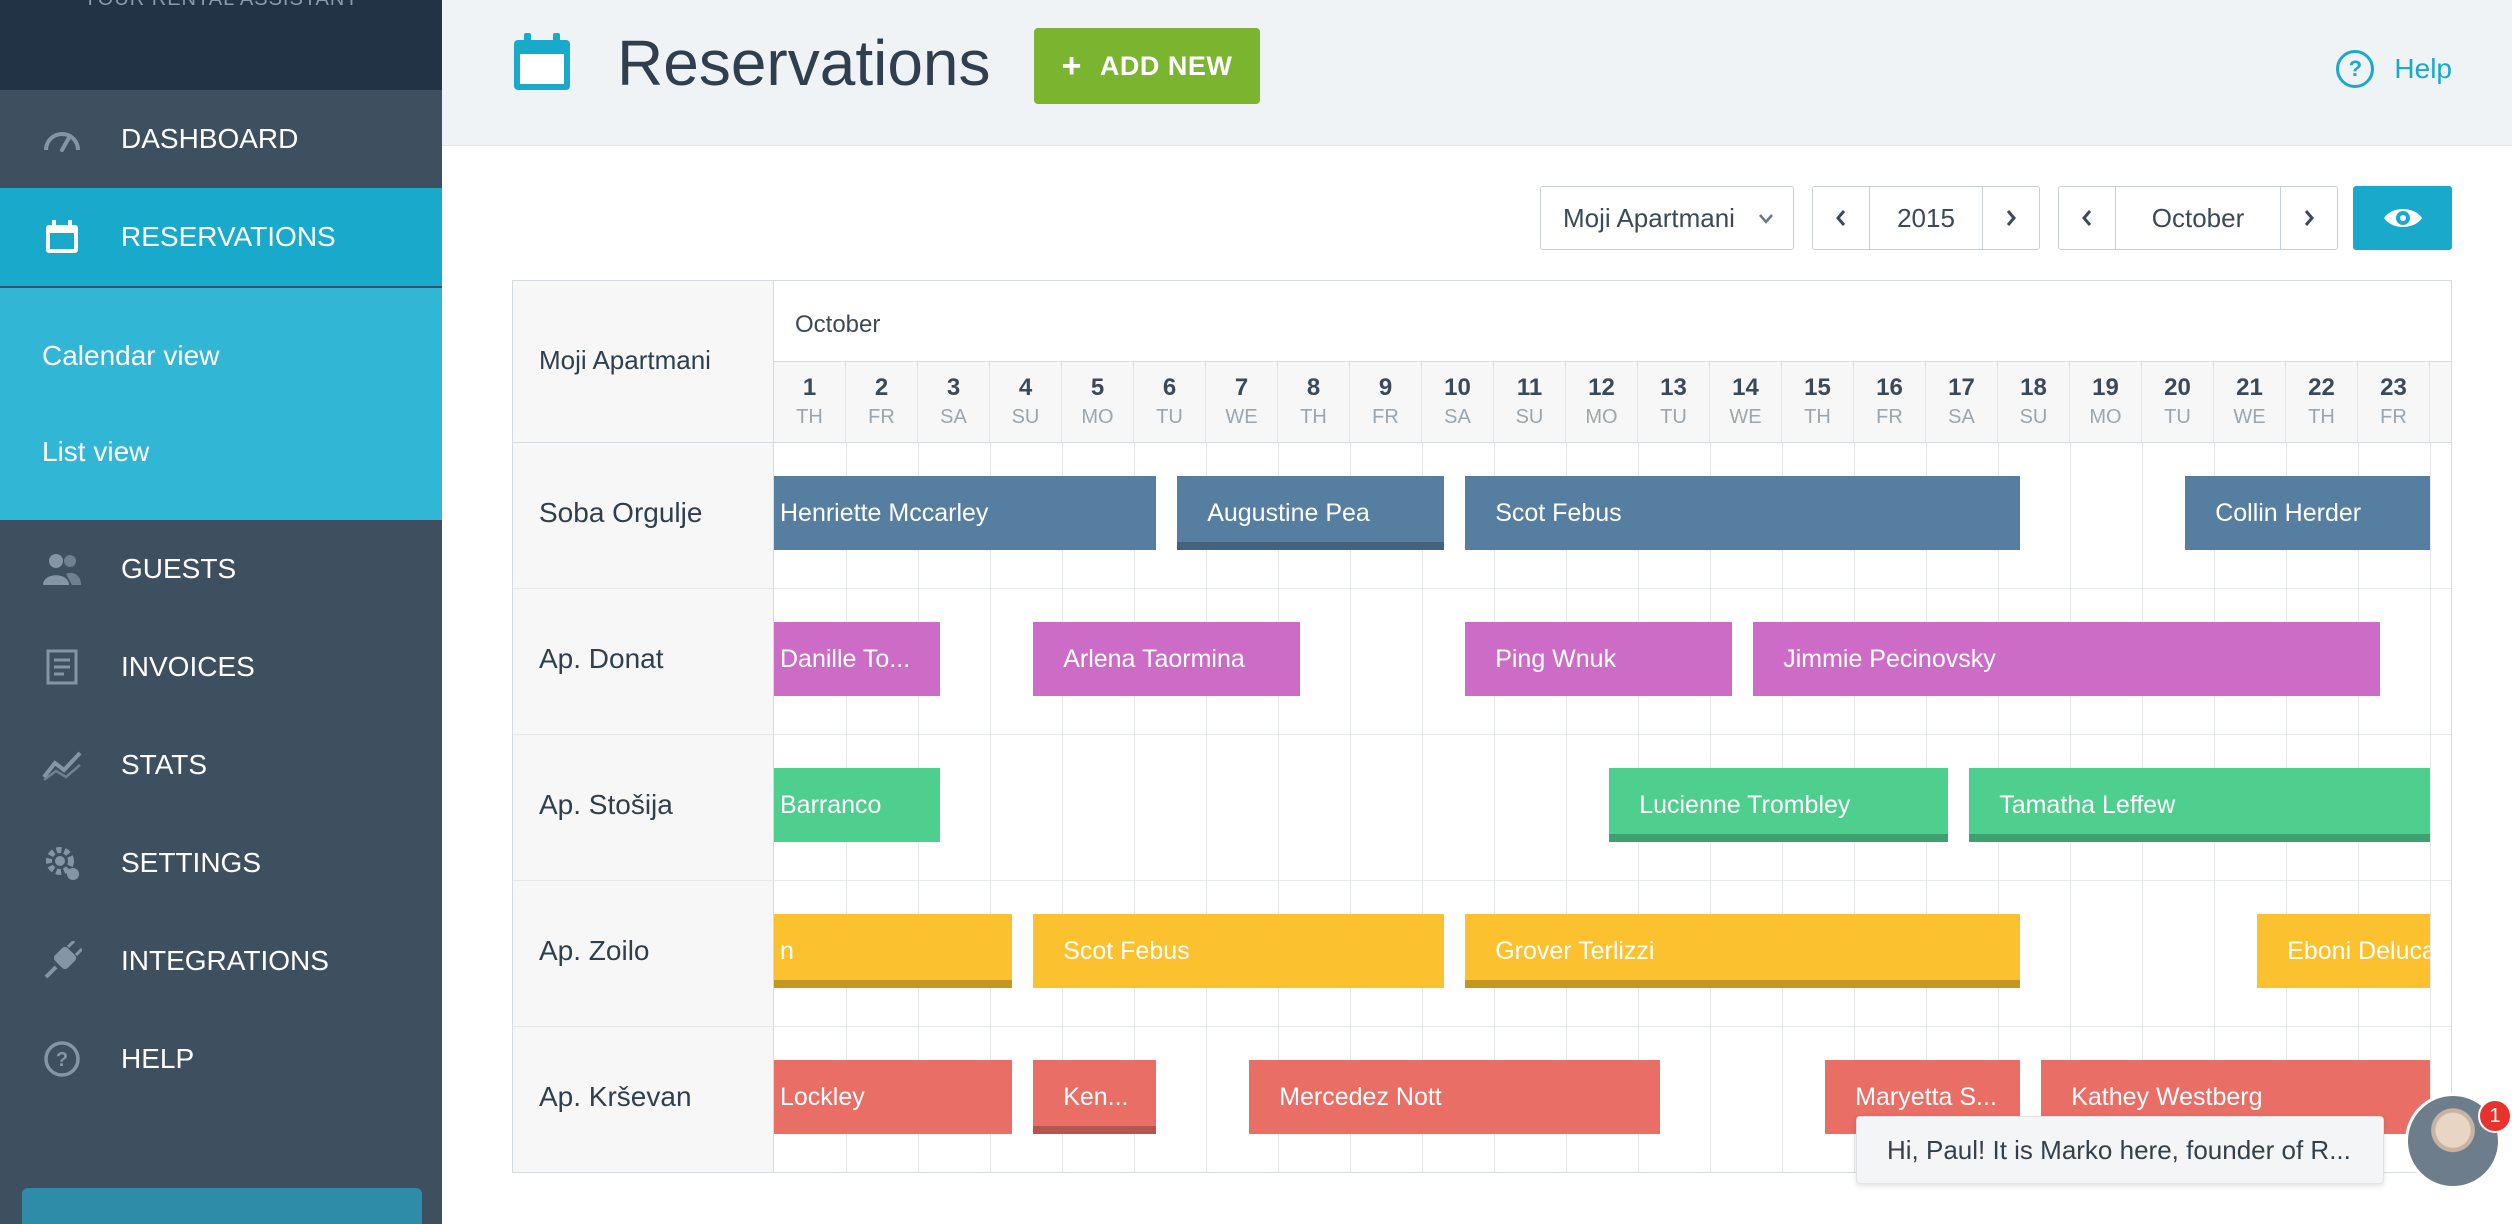  Describe the element at coordinates (1166, 659) in the screenshot. I see `reservation-bar: Arlena Taormina` at that location.